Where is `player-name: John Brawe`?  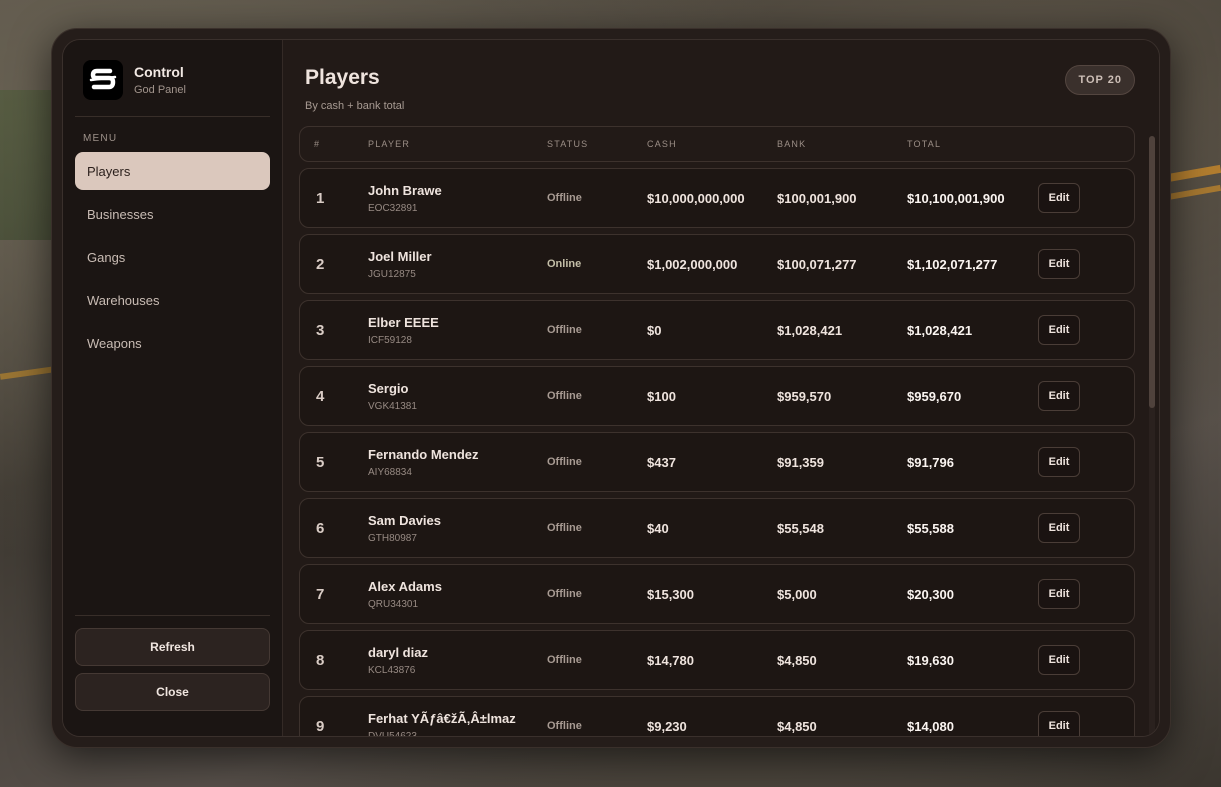 player-name: John Brawe is located at coordinates (405, 190).